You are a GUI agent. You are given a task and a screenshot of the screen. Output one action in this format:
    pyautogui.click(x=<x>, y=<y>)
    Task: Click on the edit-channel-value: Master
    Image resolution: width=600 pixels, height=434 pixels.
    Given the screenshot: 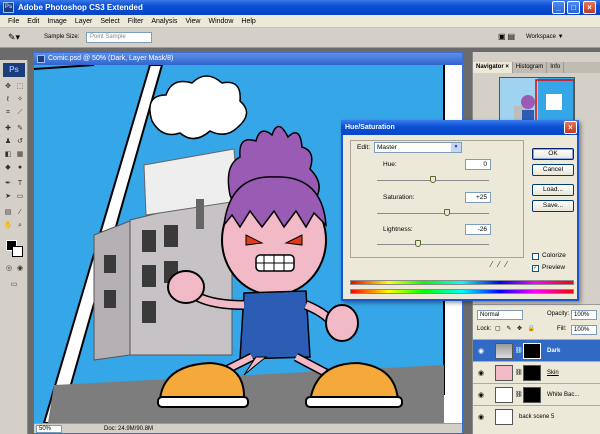 What is the action you would take?
    pyautogui.click(x=387, y=147)
    